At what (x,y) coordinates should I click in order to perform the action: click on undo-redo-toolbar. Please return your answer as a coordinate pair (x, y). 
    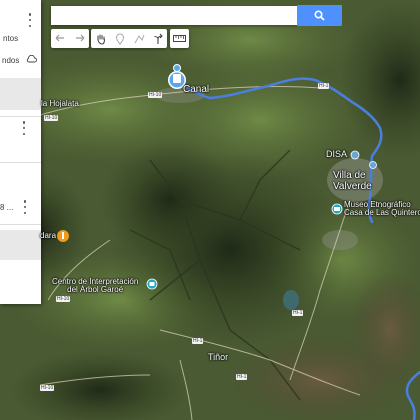
    Looking at the image, I should click on (70, 38).